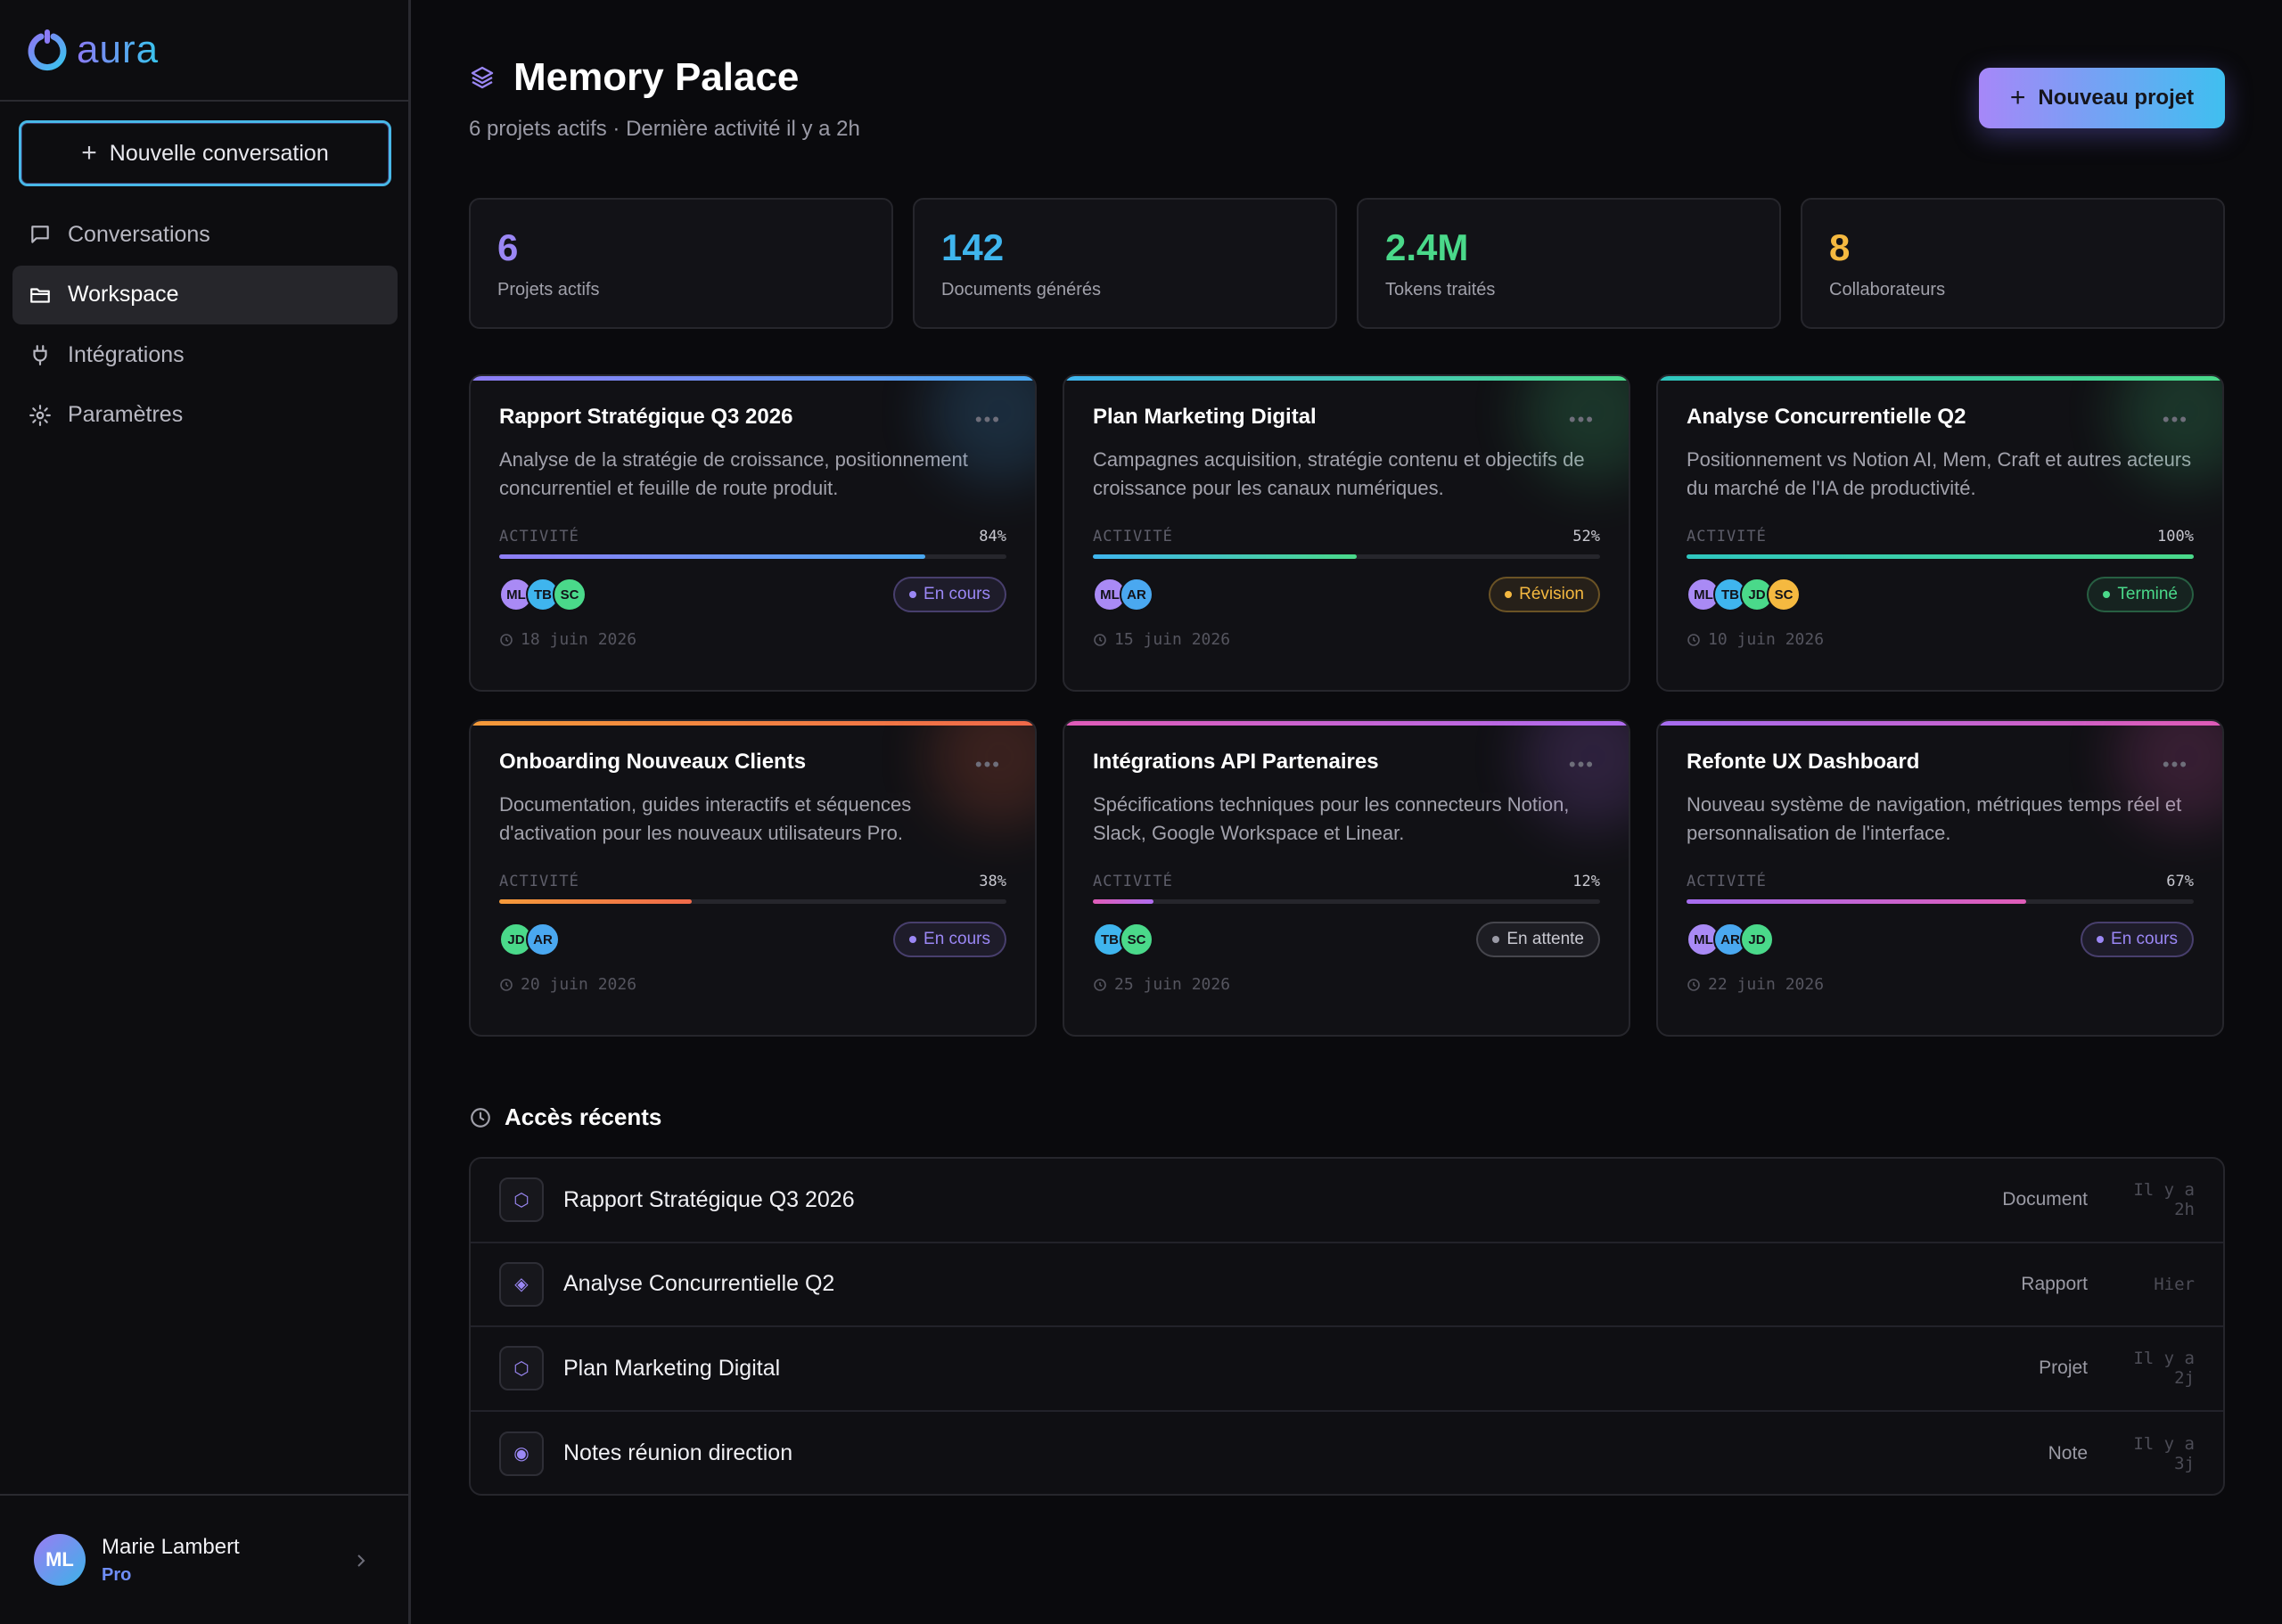  I want to click on project-date: 25 juin 2026, so click(1172, 984).